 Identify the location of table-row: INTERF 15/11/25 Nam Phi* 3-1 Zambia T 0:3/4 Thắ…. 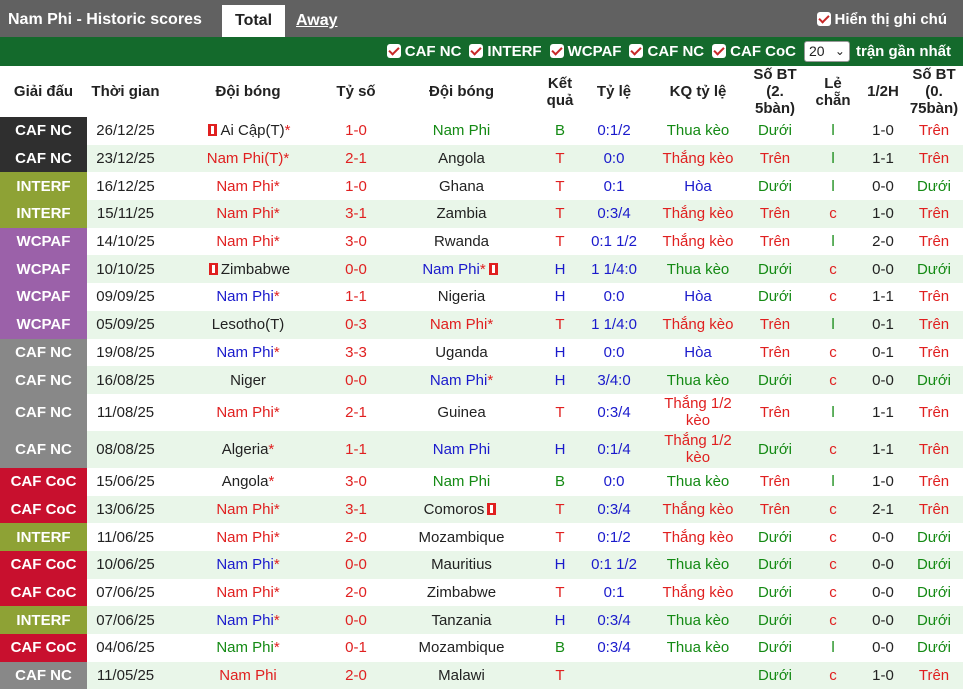
(481, 214).